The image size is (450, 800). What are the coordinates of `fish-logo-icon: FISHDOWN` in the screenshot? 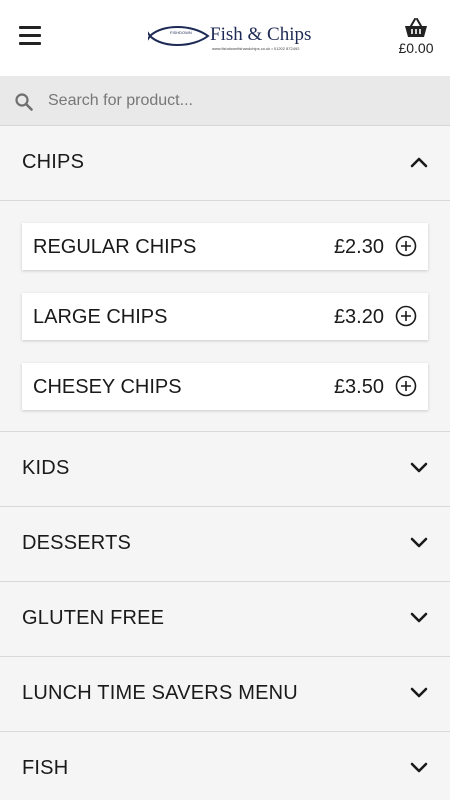 It's located at (179, 36).